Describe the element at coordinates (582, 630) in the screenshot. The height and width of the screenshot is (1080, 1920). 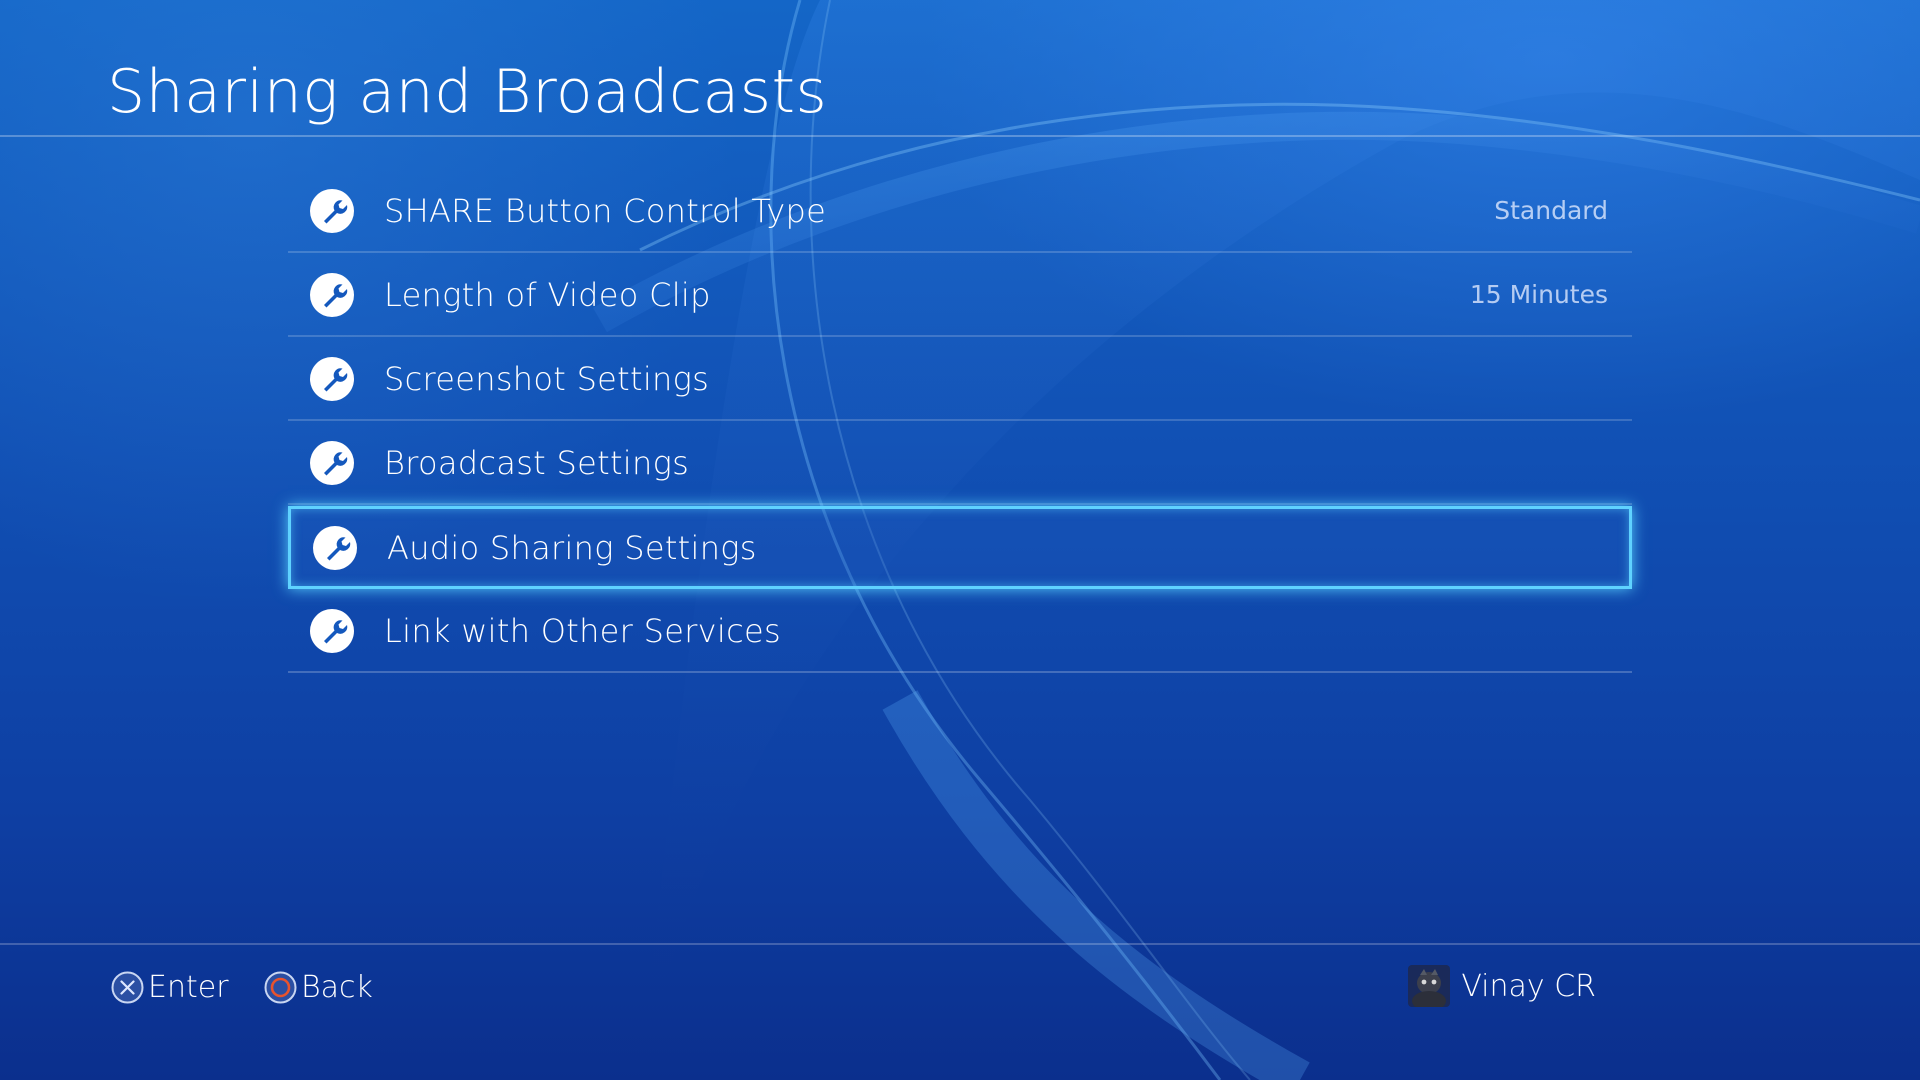
I see `menu-item-label: Link with Other Services` at that location.